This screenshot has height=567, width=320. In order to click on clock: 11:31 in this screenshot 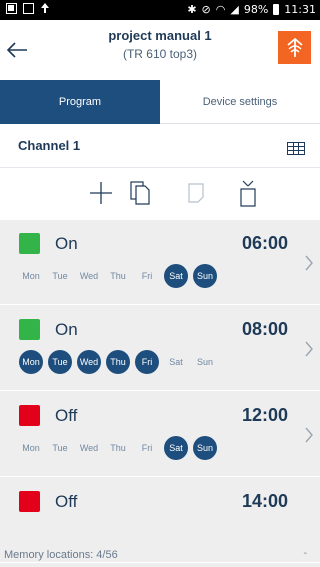, I will do `click(300, 9)`.